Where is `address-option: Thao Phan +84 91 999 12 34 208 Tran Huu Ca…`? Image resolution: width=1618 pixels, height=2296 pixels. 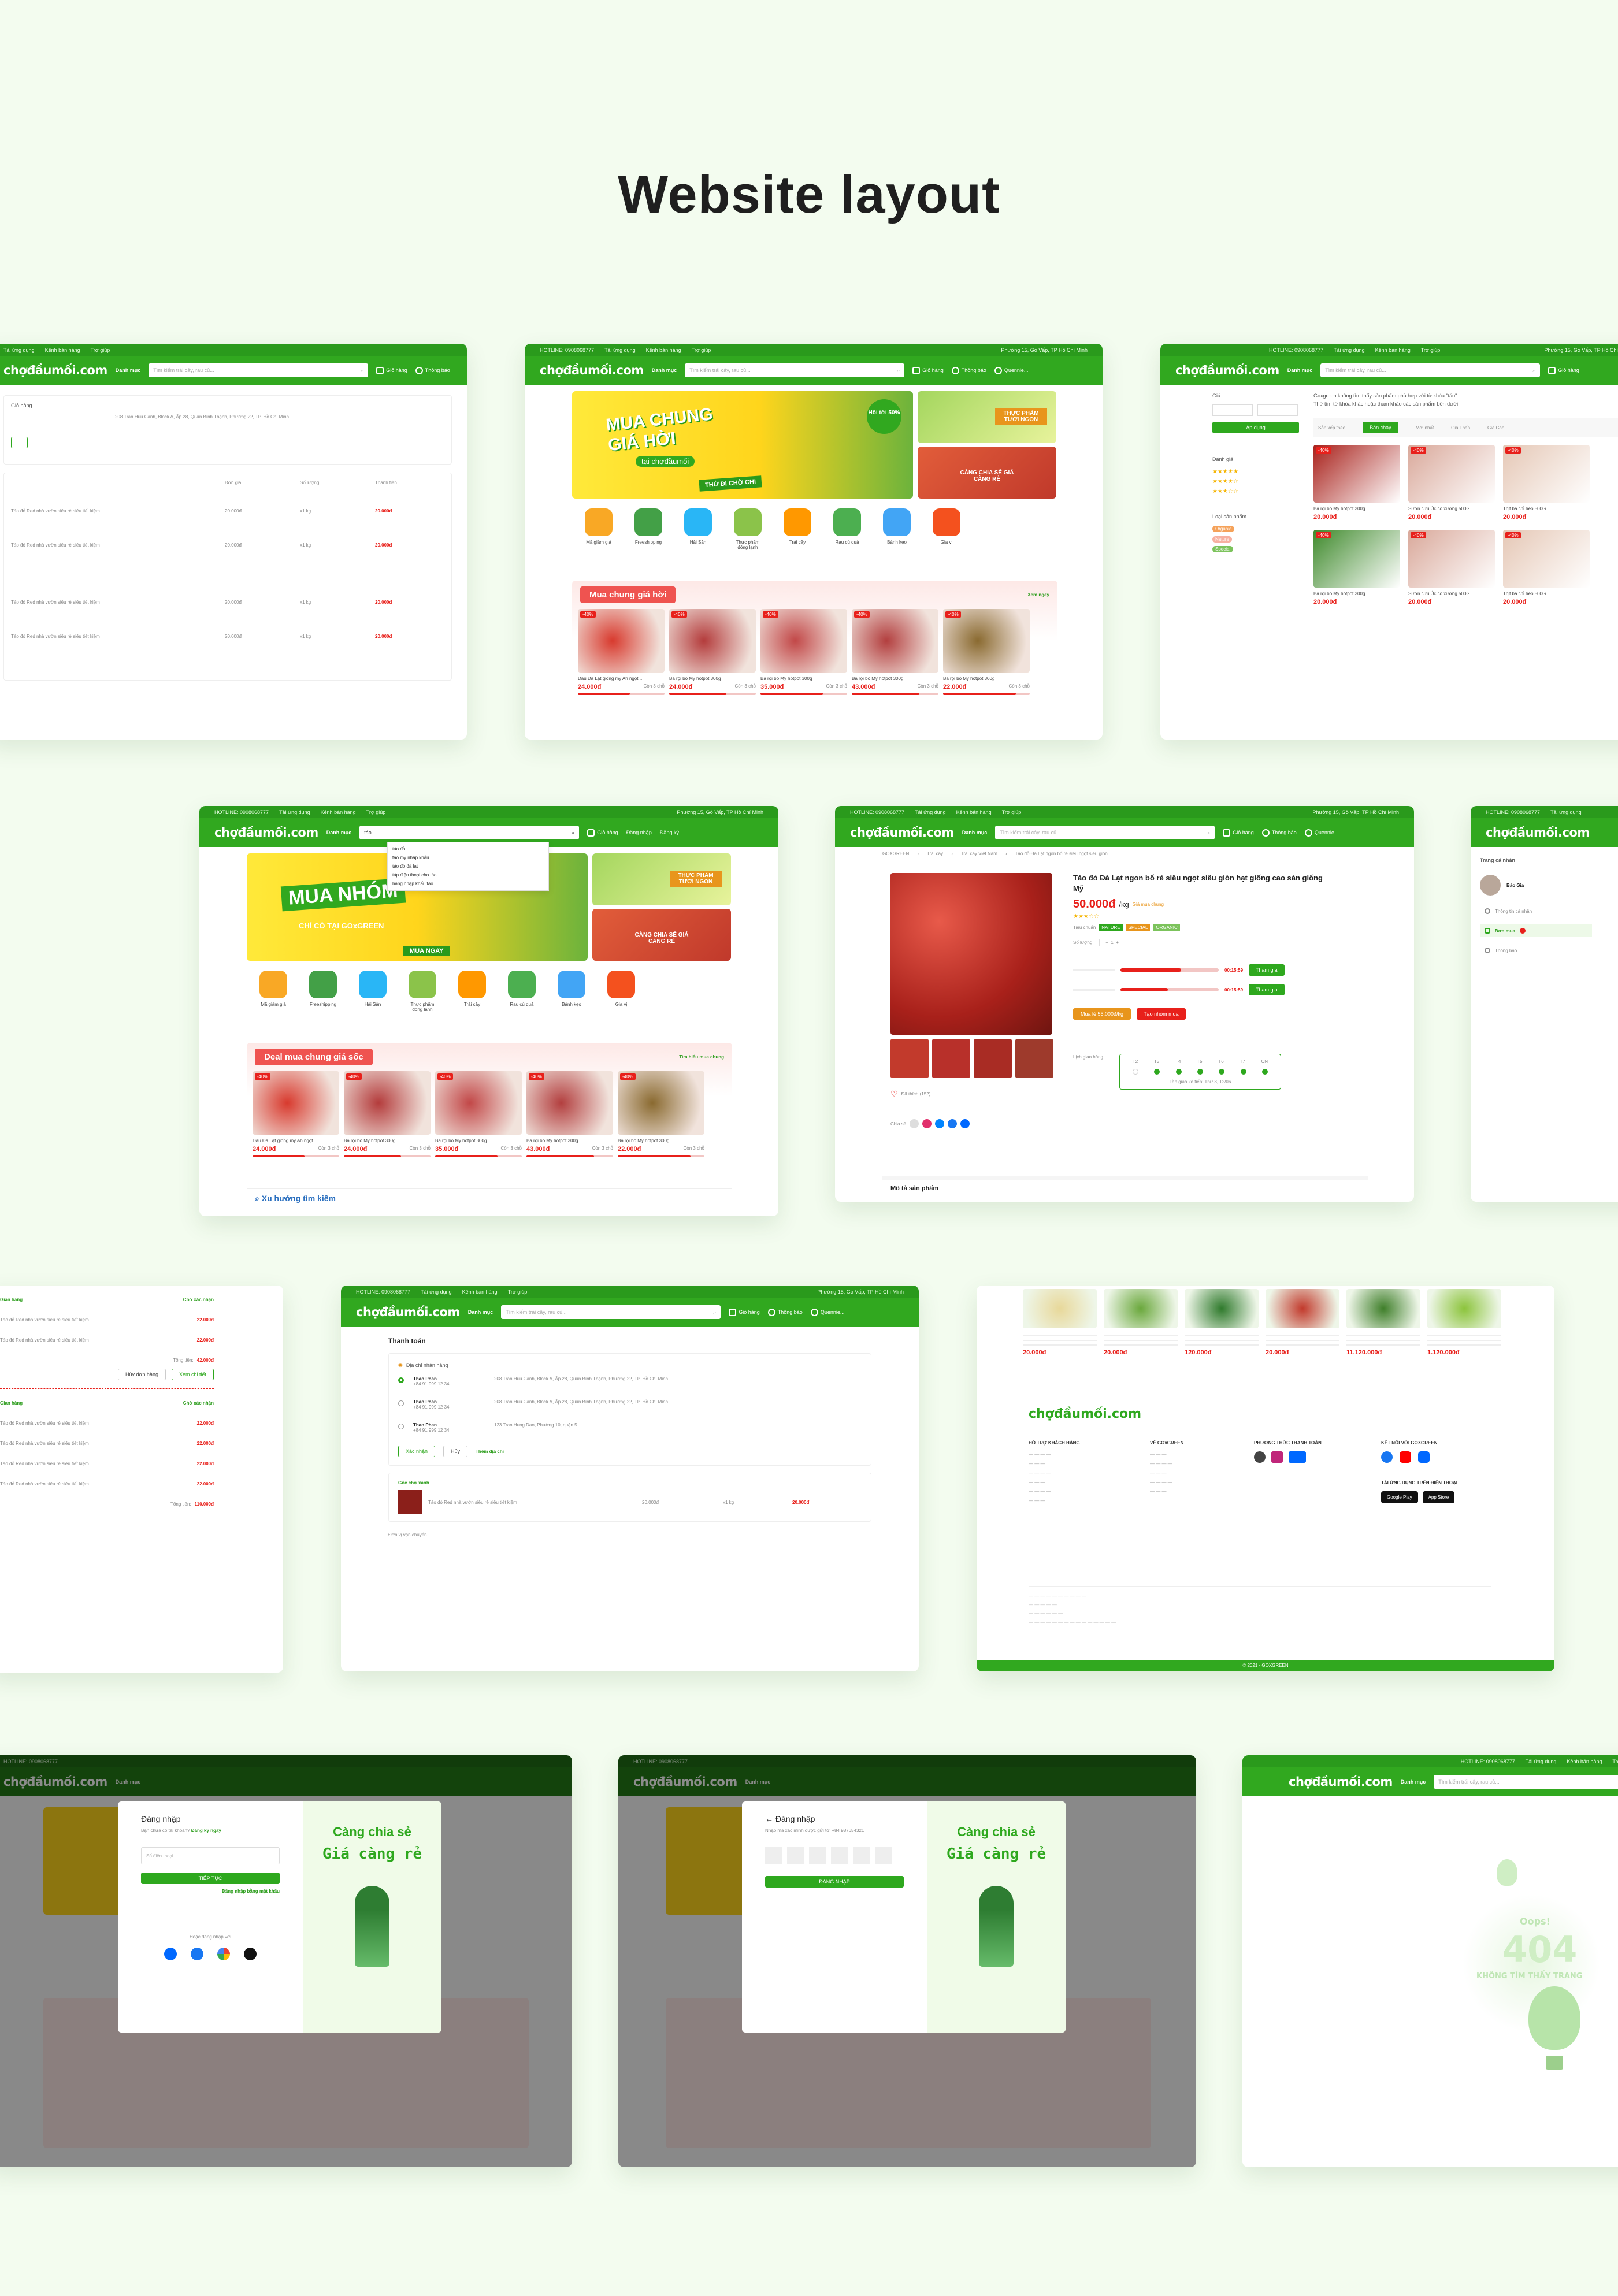
address-option: Thao Phan +84 91 999 12 34 208 Tran Huu Ca… is located at coordinates (630, 1404).